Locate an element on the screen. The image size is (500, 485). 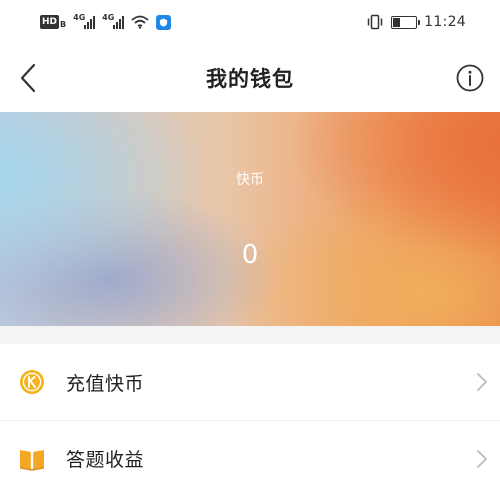
status-bar: HD B 4G 4G 11:24 is located at coordinates (250, 22).